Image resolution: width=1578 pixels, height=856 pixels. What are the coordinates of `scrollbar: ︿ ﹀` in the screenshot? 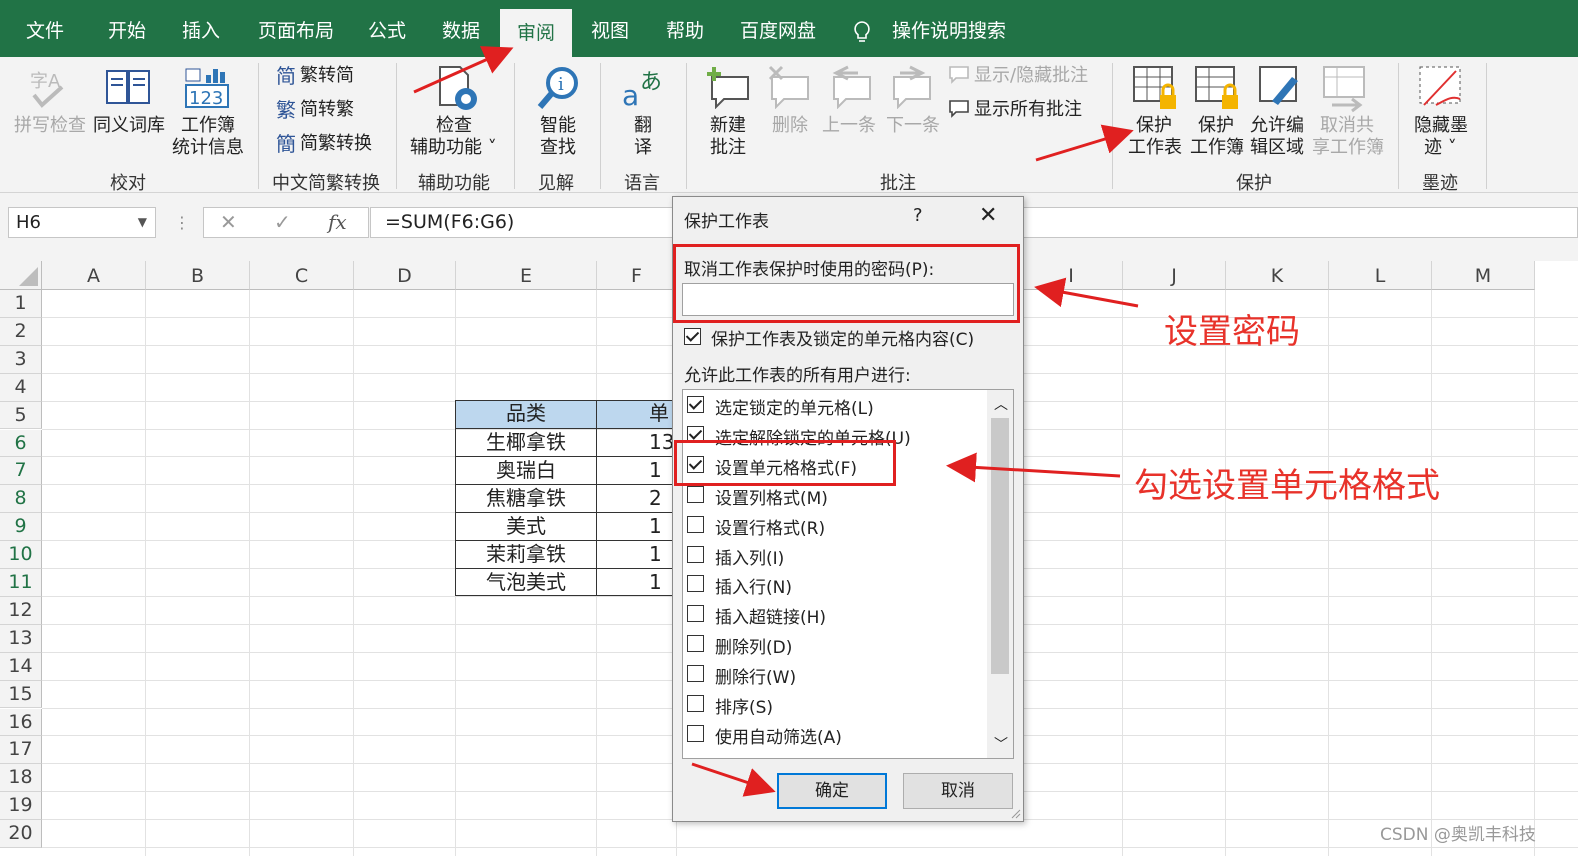 It's located at (1000, 574).